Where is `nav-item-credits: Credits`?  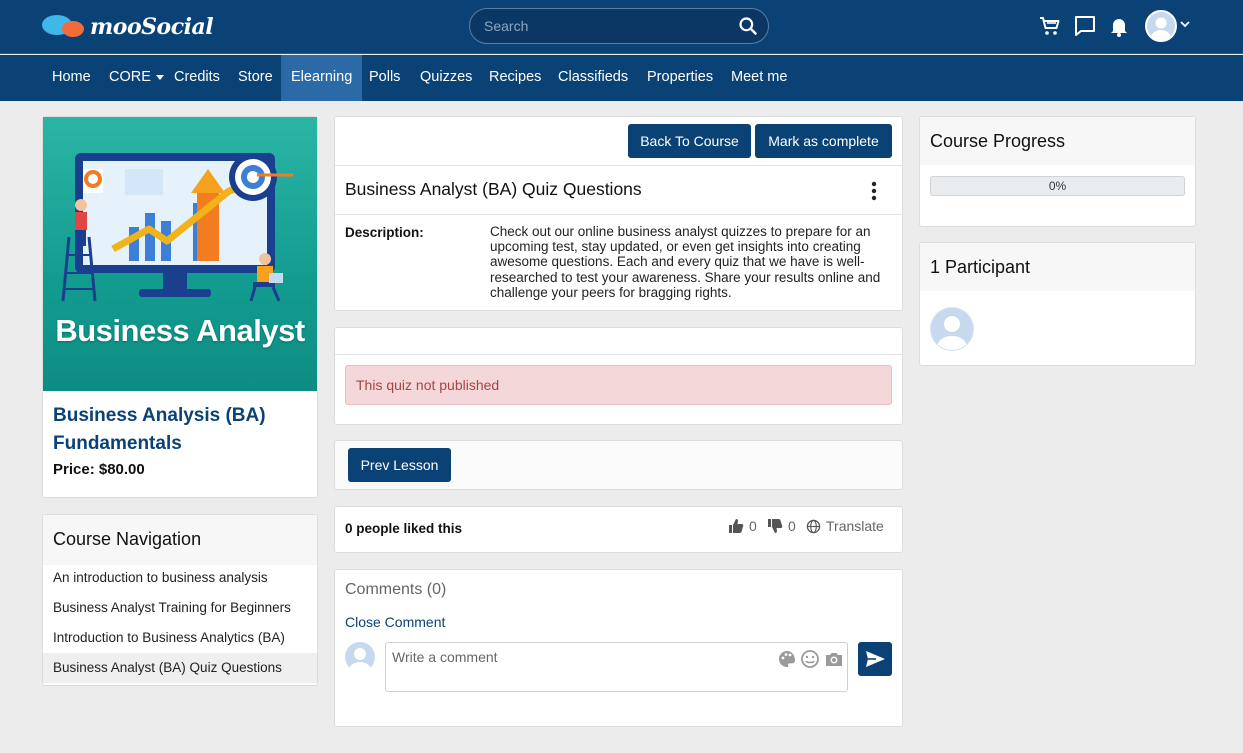 nav-item-credits: Credits is located at coordinates (197, 78).